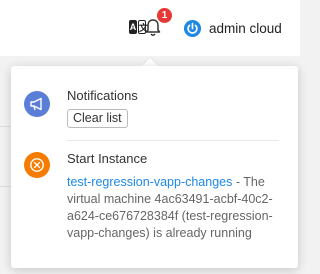 The height and width of the screenshot is (274, 320). What do you see at coordinates (192, 28) in the screenshot?
I see `power-icon` at bounding box center [192, 28].